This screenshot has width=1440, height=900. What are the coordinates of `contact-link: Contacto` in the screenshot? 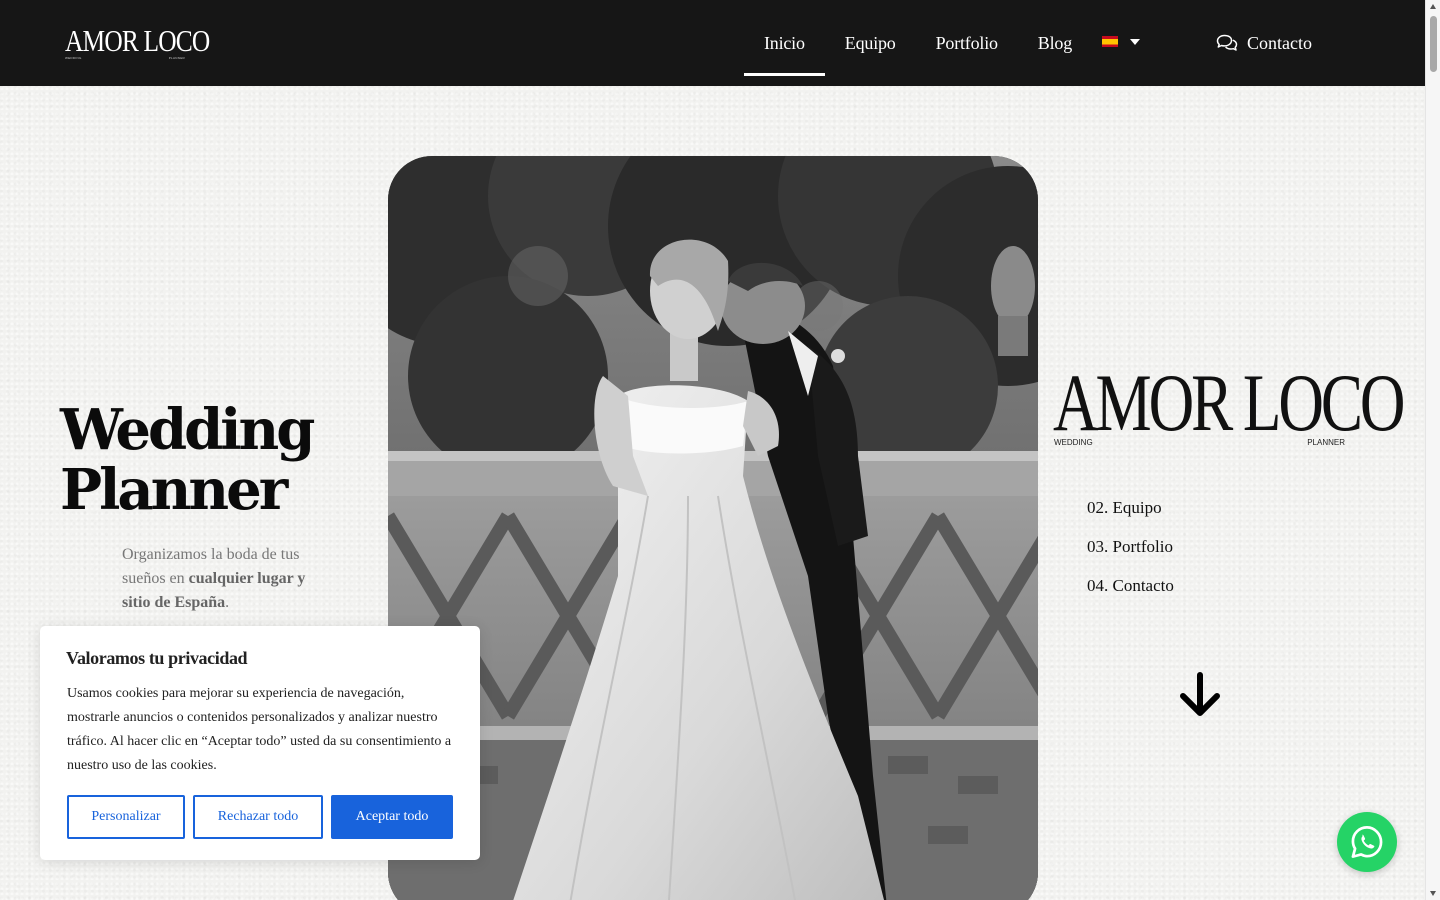 It's located at (1264, 43).